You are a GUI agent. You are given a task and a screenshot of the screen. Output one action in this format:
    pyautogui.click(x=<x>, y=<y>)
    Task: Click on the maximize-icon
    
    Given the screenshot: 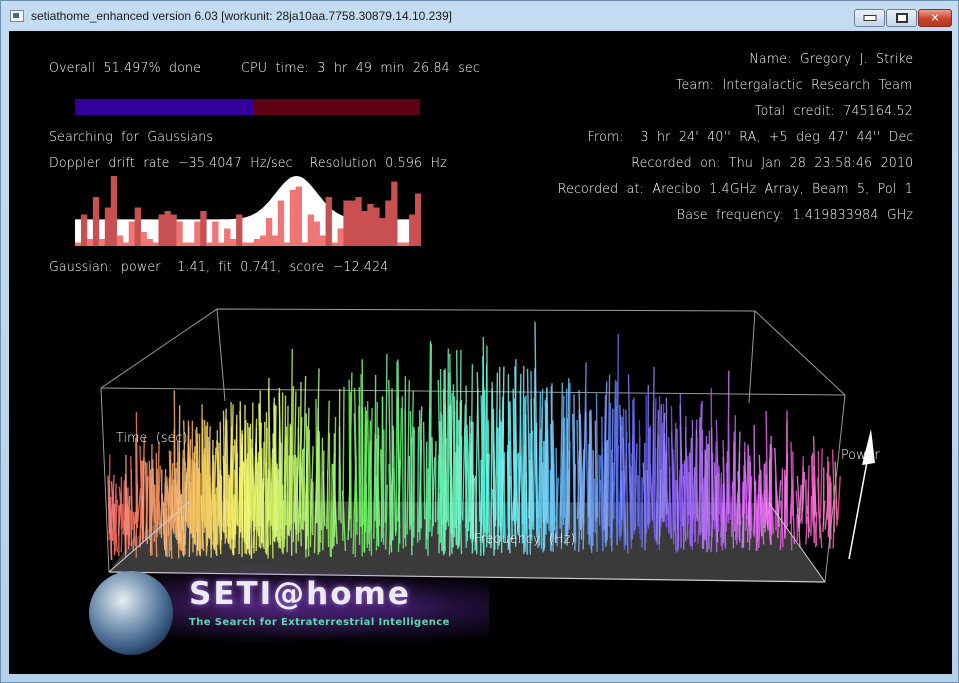 What is the action you would take?
    pyautogui.click(x=901, y=18)
    